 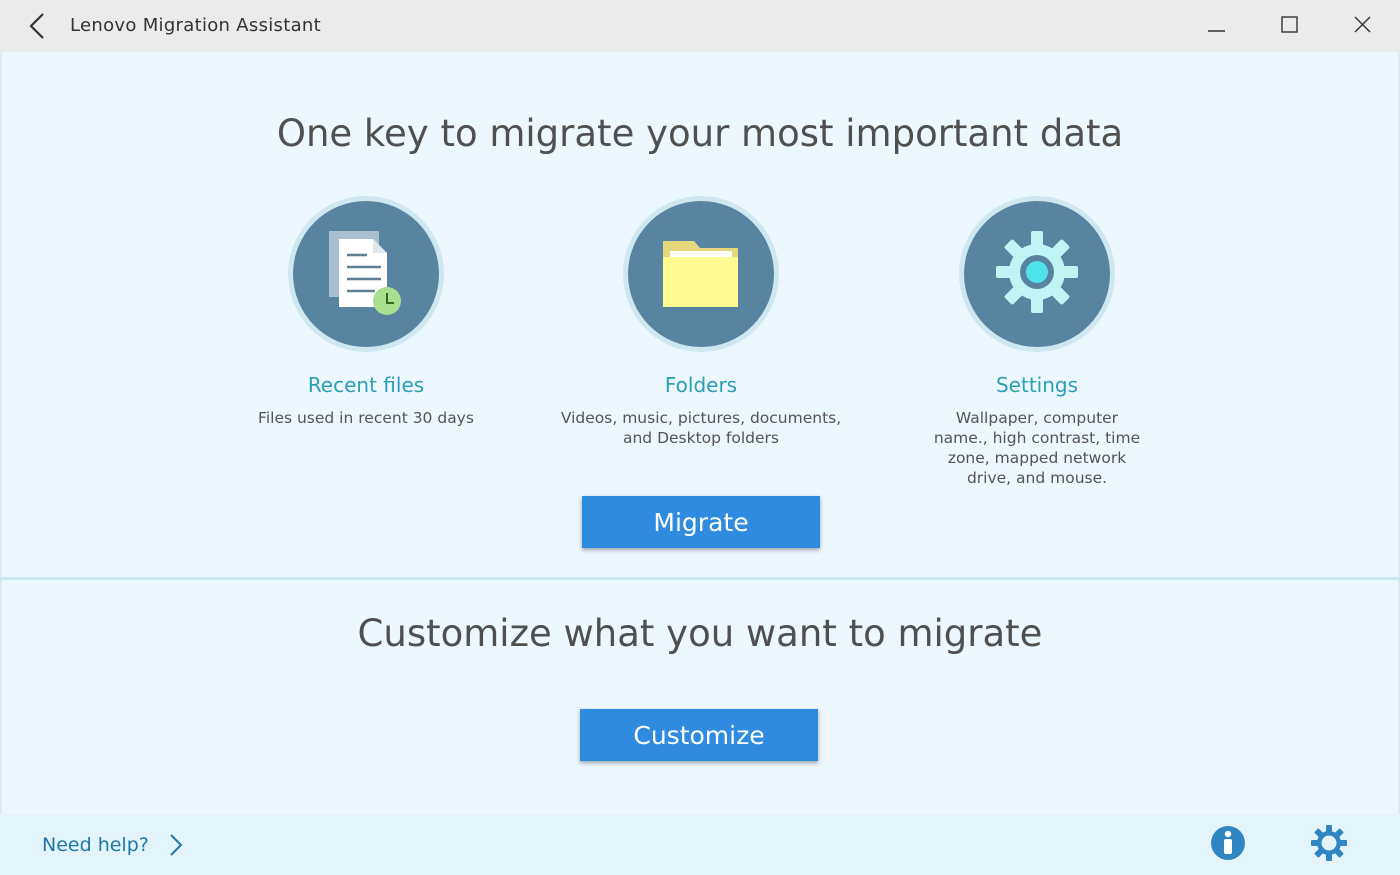 What do you see at coordinates (701, 385) in the screenshot?
I see `category-title: Folders` at bounding box center [701, 385].